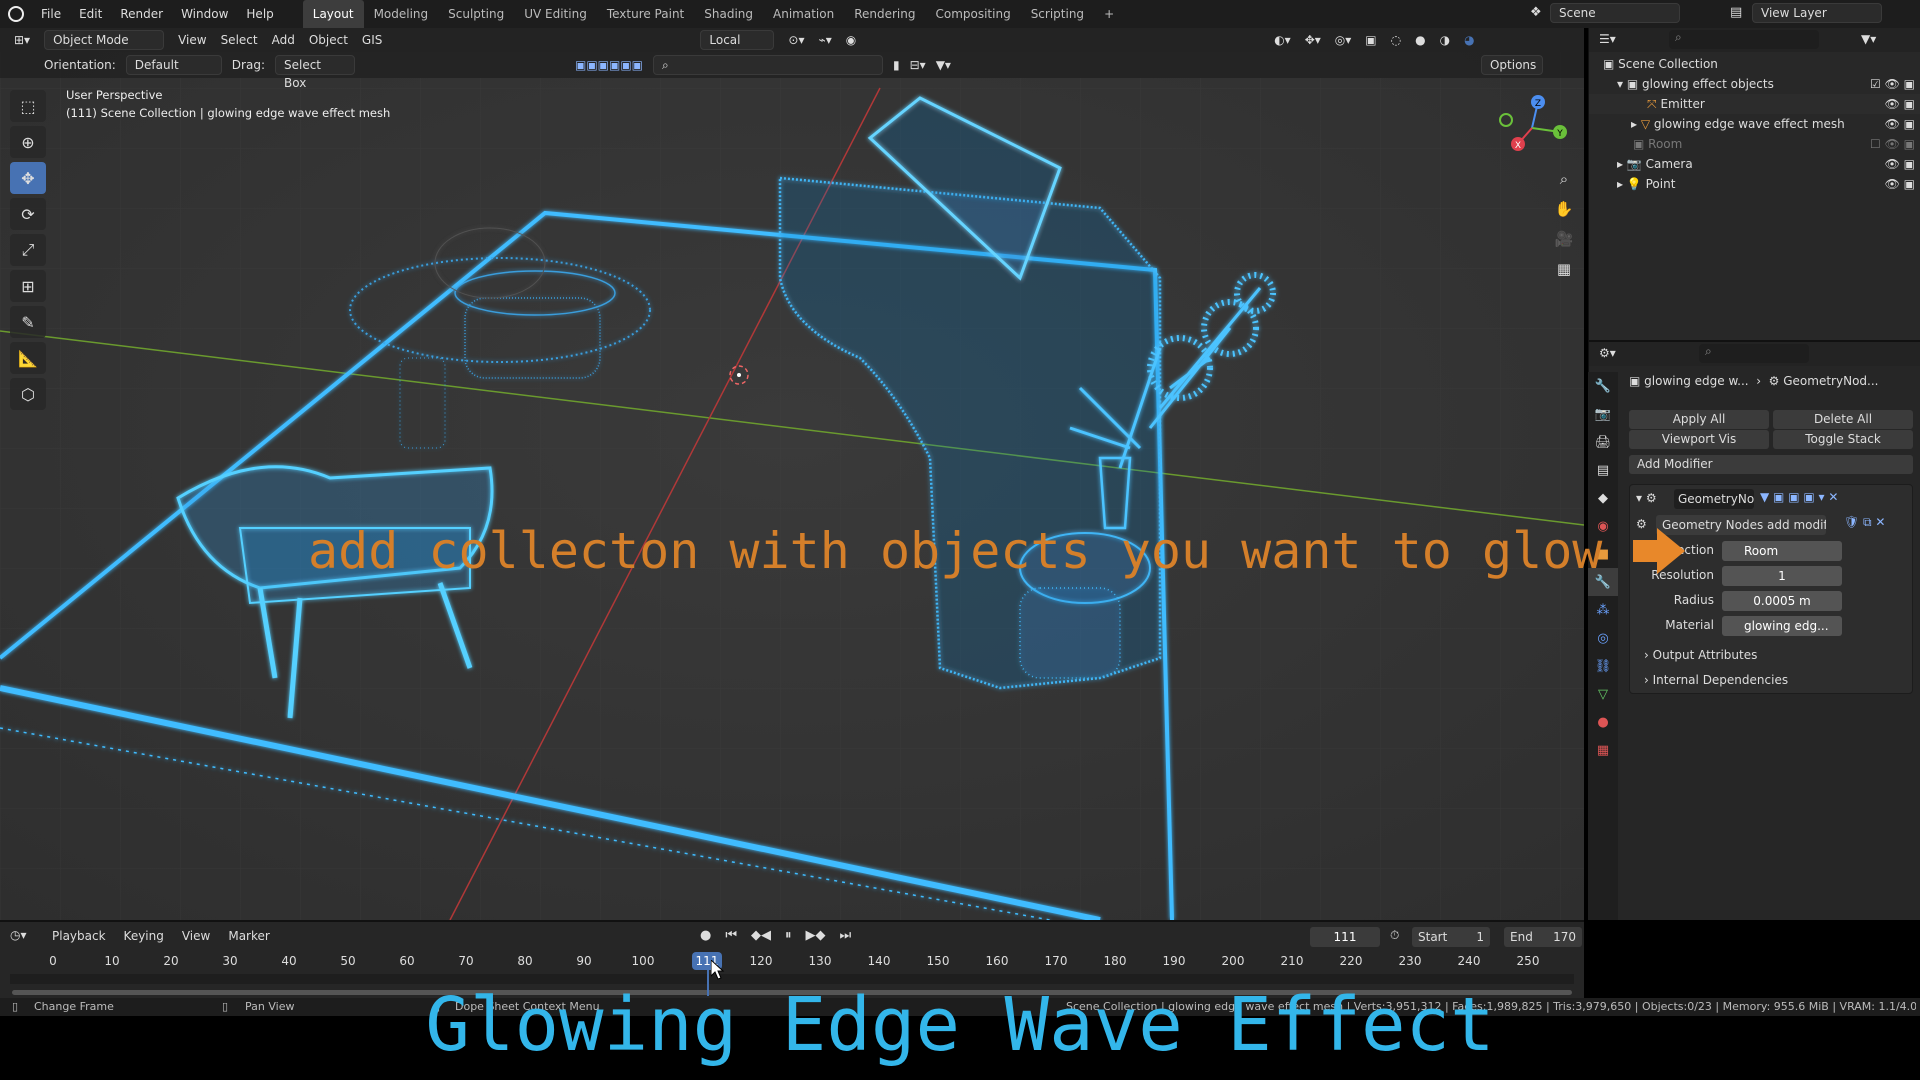 Image resolution: width=1920 pixels, height=1080 pixels. What do you see at coordinates (90, 14) in the screenshot?
I see `menu-edit: Edit` at bounding box center [90, 14].